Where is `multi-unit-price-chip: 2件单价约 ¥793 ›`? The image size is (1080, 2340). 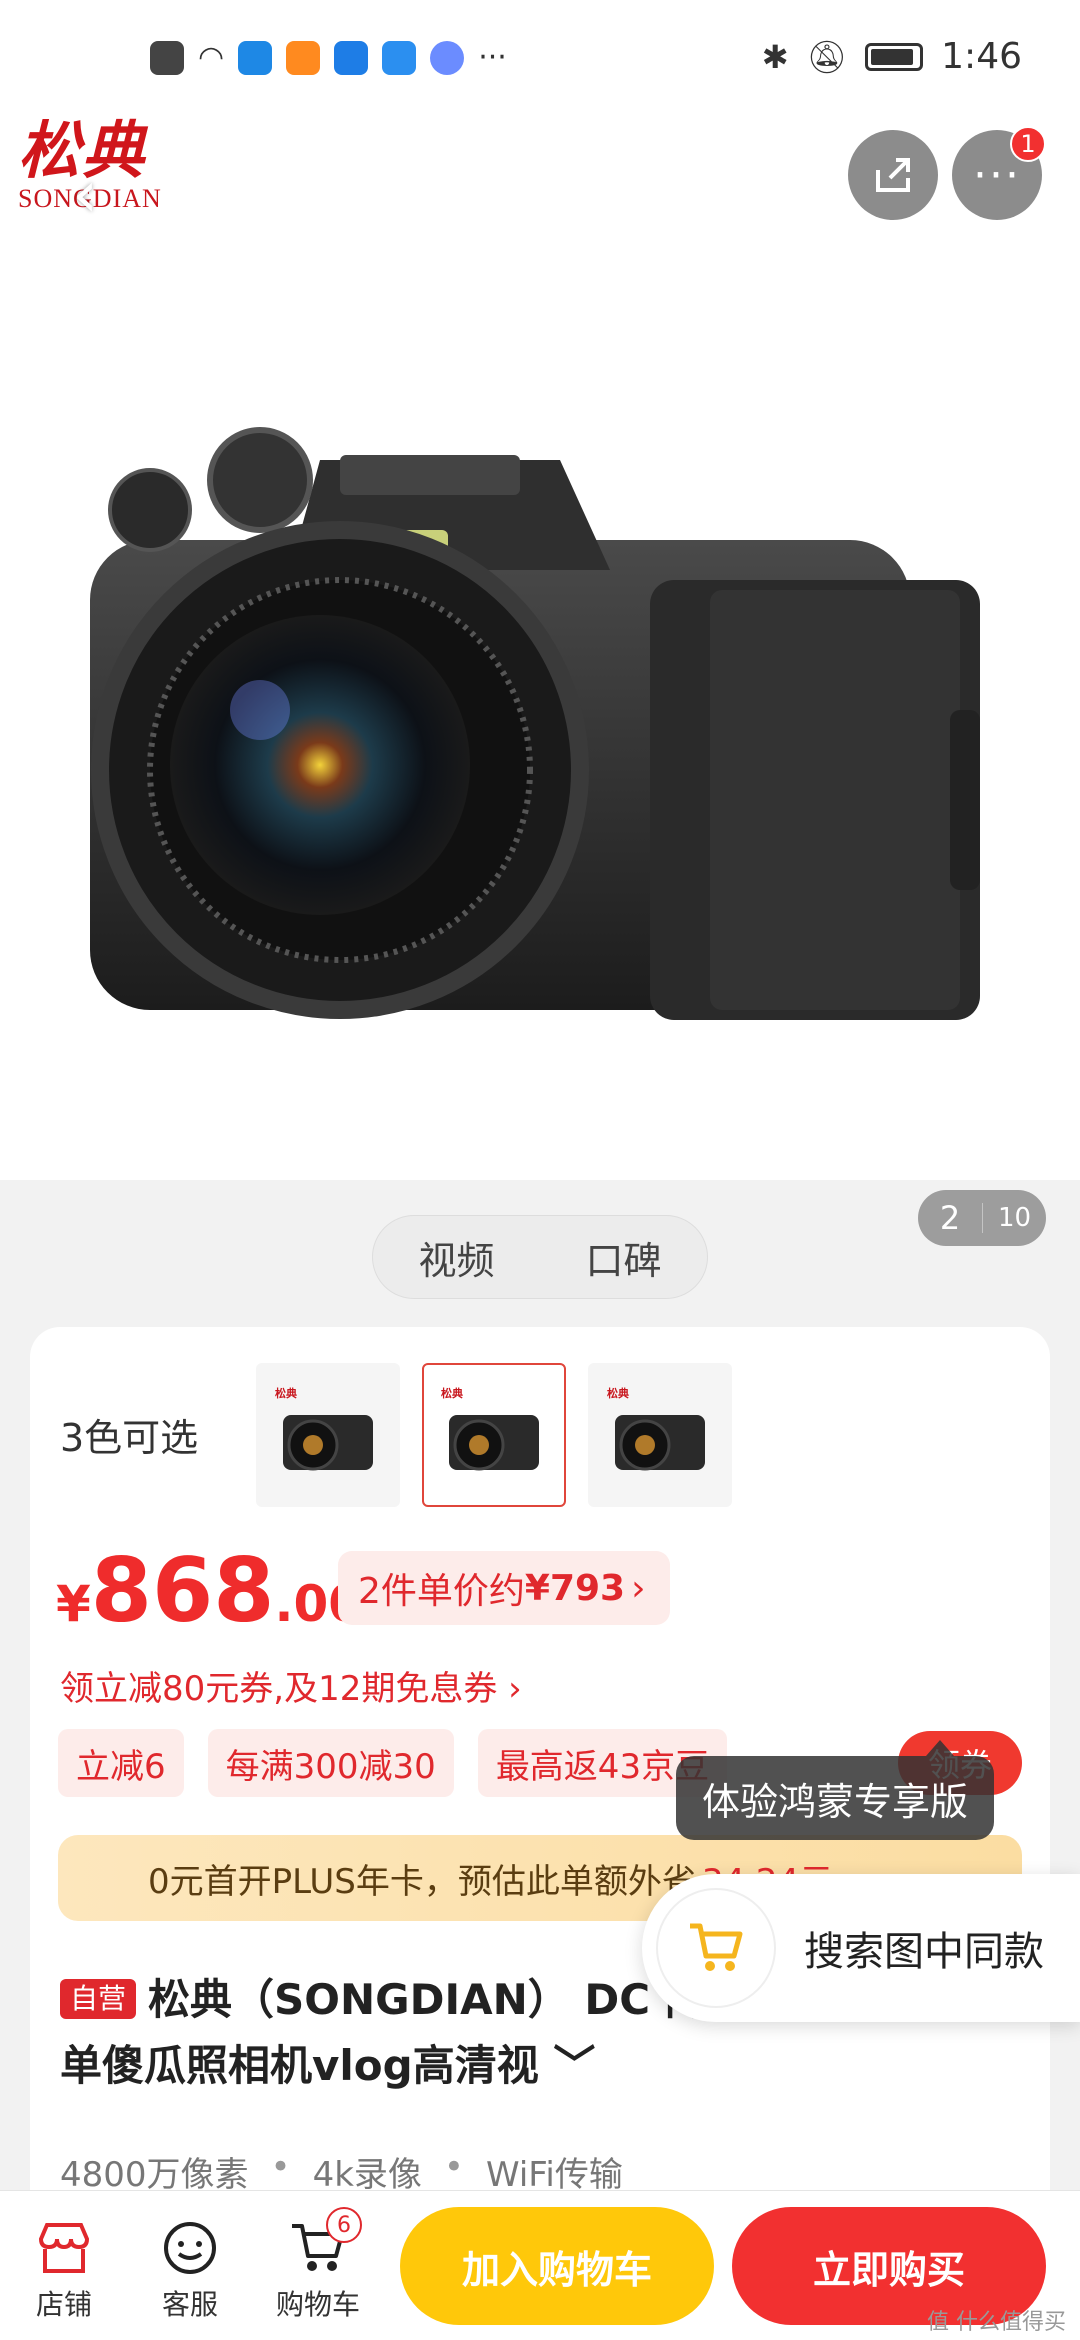 multi-unit-price-chip: 2件单价约 ¥793 › is located at coordinates (504, 1588).